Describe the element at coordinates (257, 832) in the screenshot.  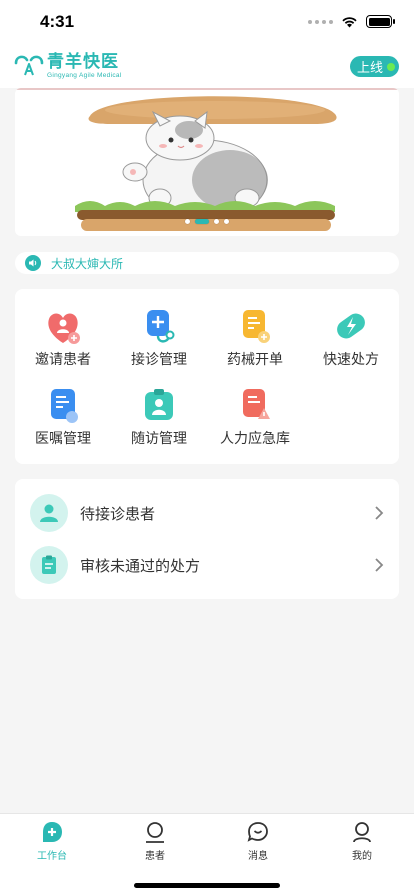
I see `chat-bubble-icon` at that location.